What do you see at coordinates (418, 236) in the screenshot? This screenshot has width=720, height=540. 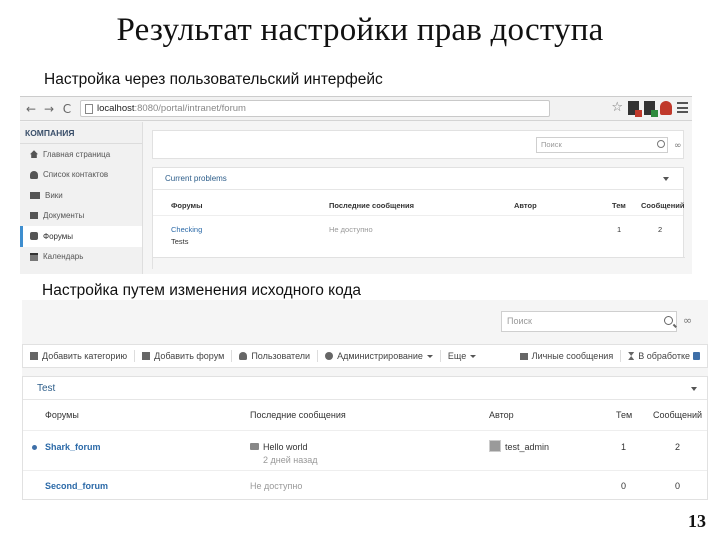 I see `table-row: Checking Tests Не доступно 1 2` at bounding box center [418, 236].